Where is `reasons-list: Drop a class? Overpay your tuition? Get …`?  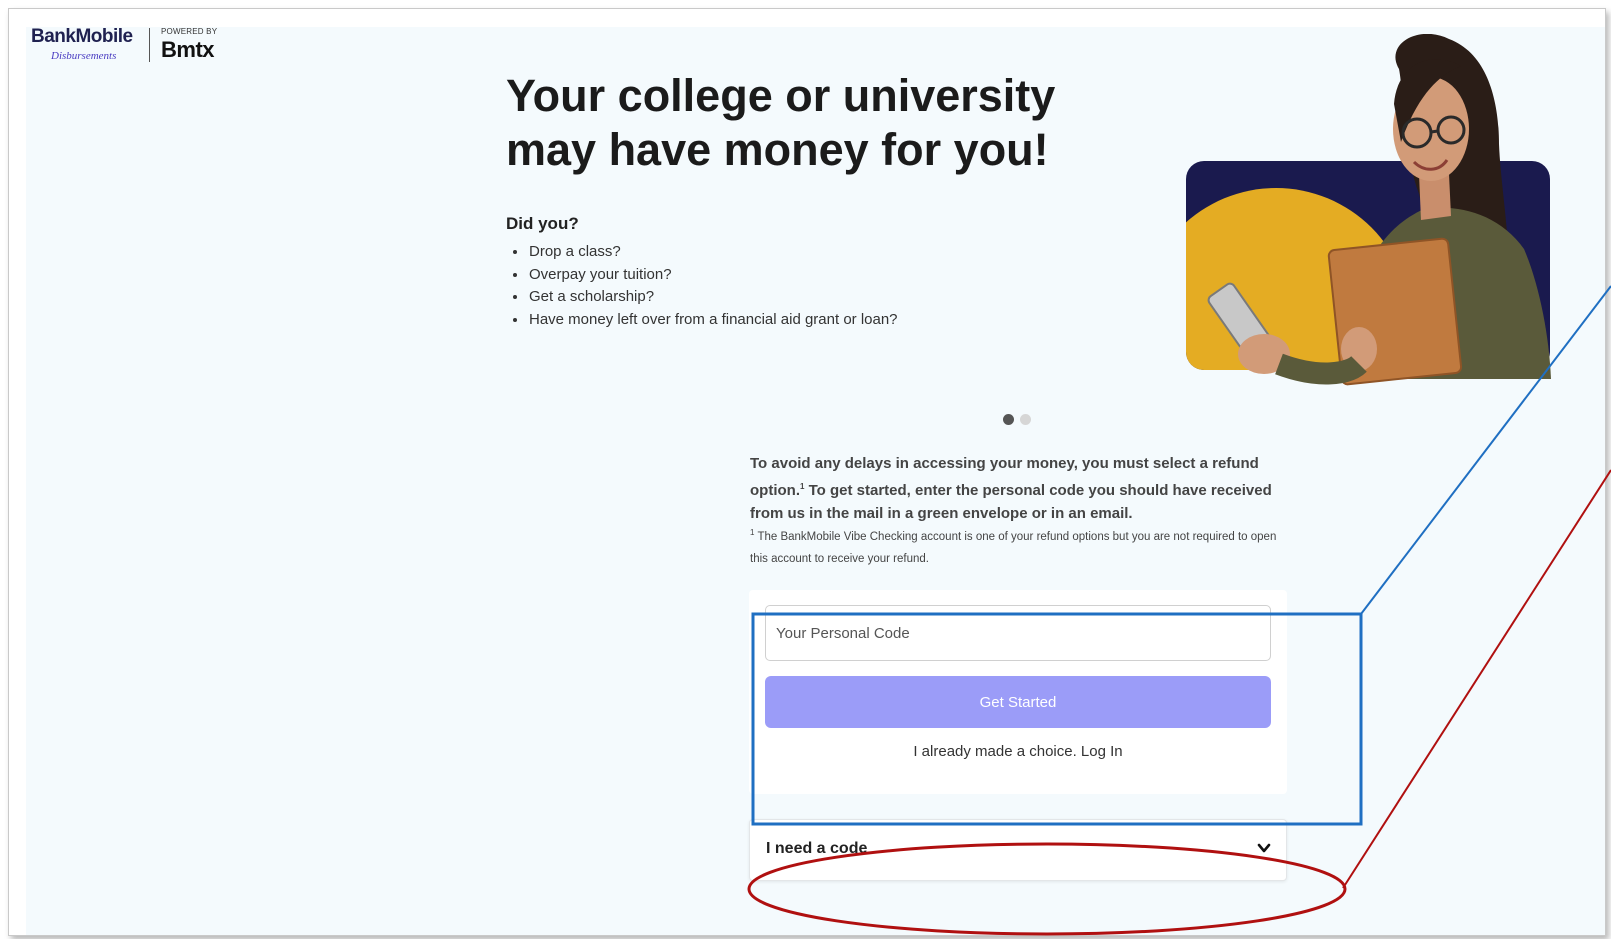
reasons-list: Drop a class? Overpay your tuition? Get … is located at coordinates (702, 286).